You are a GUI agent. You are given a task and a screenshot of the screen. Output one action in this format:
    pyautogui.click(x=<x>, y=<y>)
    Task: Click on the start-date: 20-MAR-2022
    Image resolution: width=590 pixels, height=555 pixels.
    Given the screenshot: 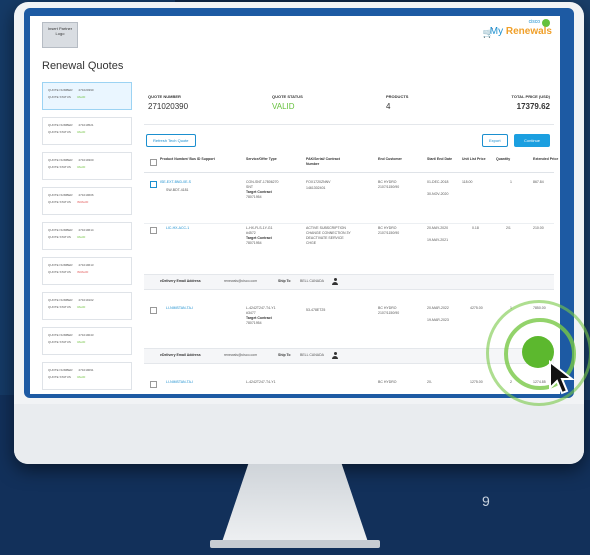 What is the action you would take?
    pyautogui.click(x=438, y=308)
    